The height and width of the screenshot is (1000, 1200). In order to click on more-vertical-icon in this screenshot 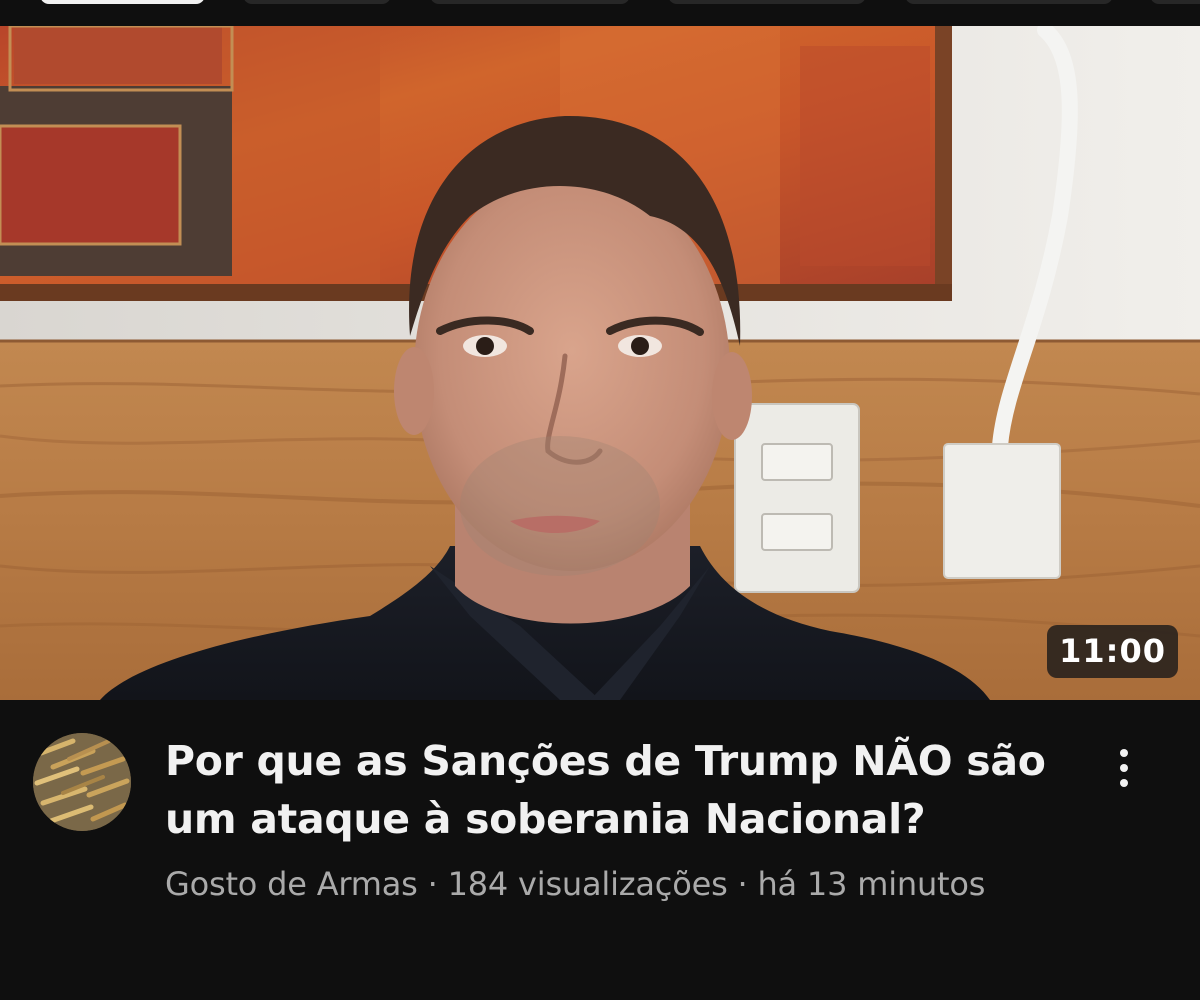, I will do `click(1124, 768)`.